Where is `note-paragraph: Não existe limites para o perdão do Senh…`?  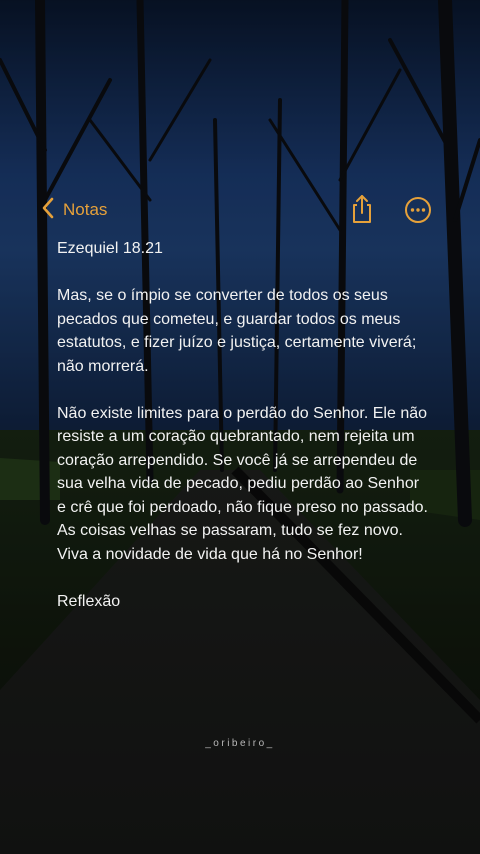
note-paragraph: Não existe limites para o perdão do Senh… is located at coordinates (242, 483).